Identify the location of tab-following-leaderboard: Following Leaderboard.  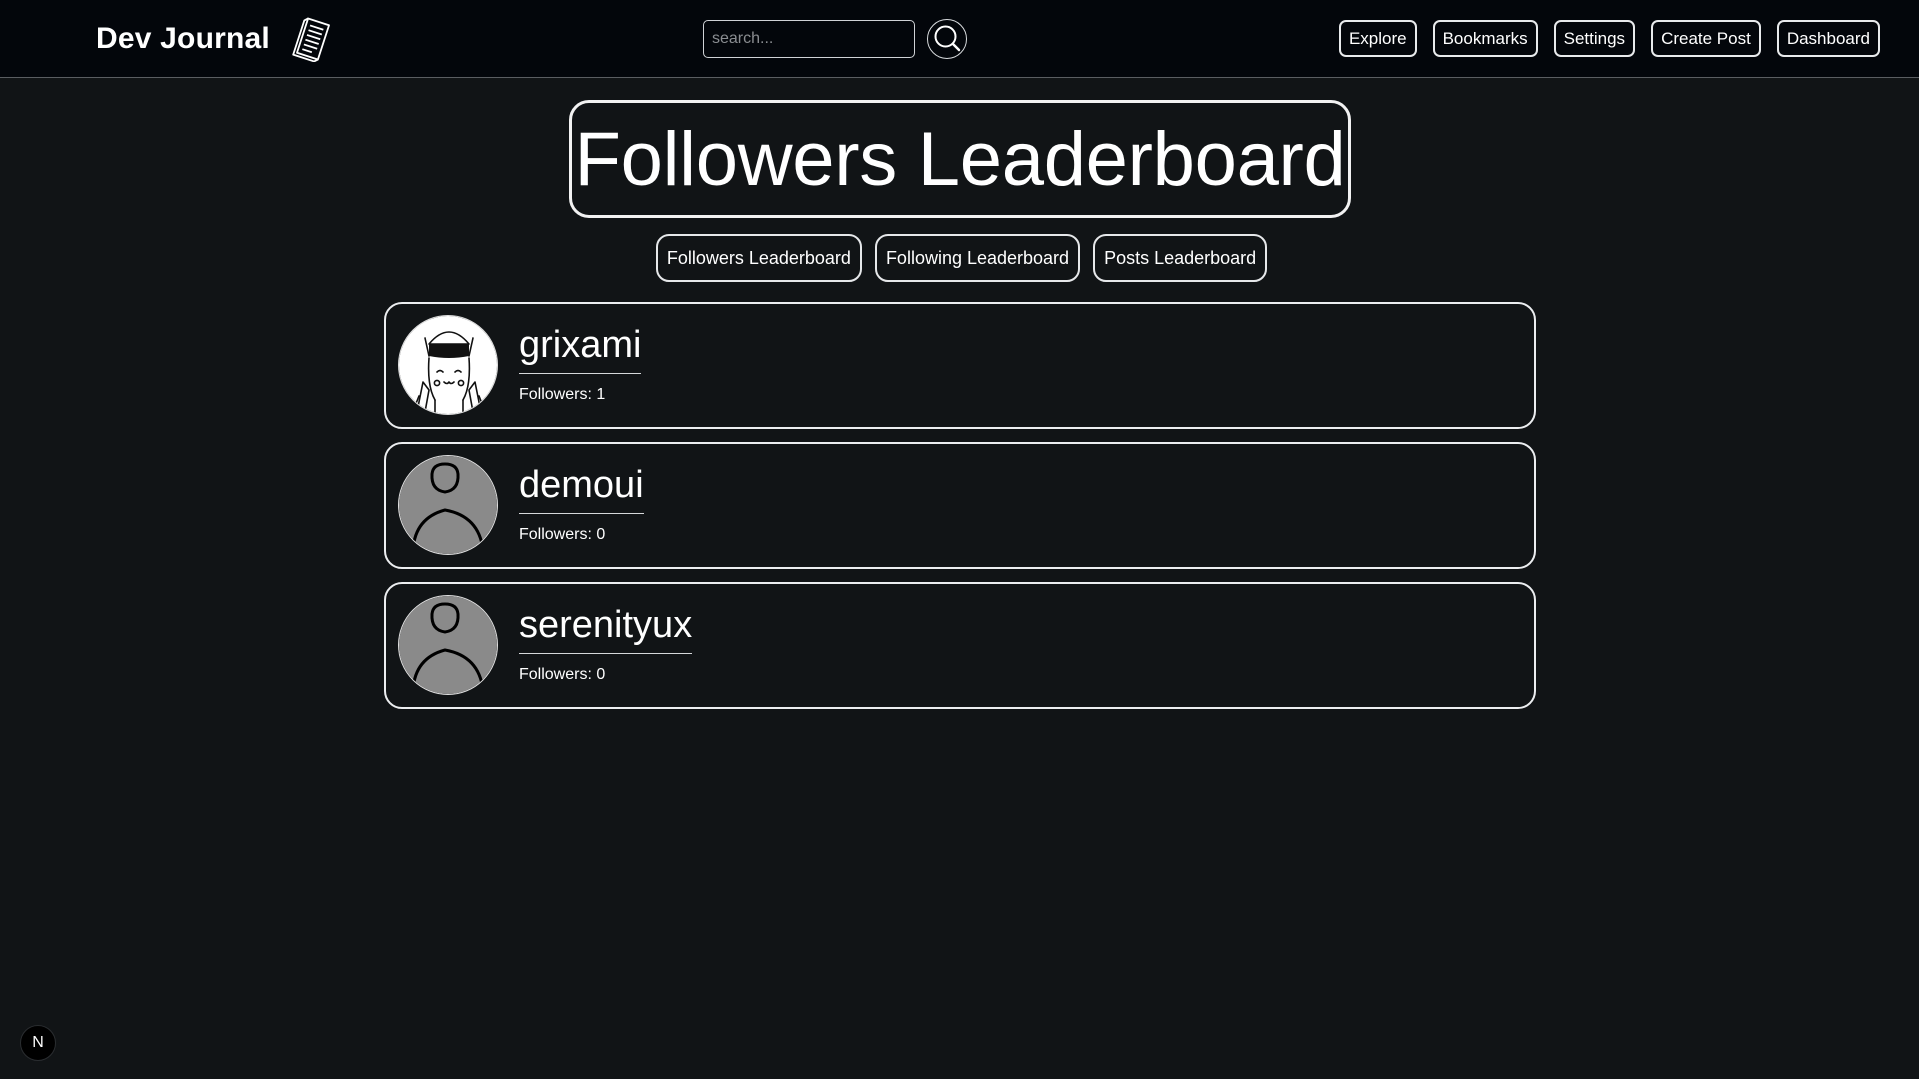
(977, 258).